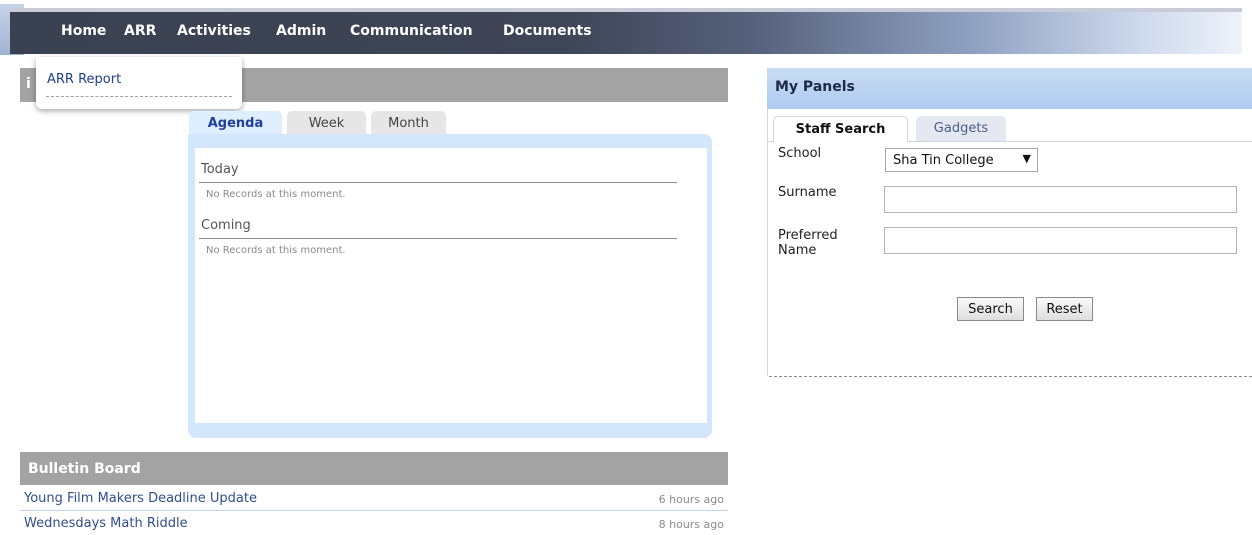  I want to click on tab-gadgets: Gadgets, so click(961, 128).